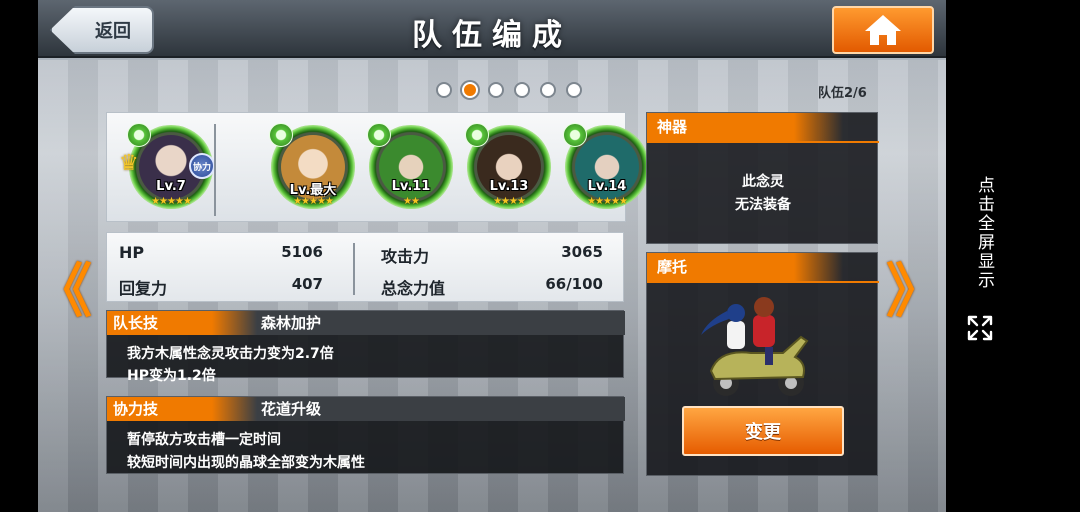  What do you see at coordinates (365, 347) in the screenshot?
I see `leader-skill-panel: 队长技 森林加护 我方木属性念灵攻击力变为2.7倍 HP变为1.2倍` at bounding box center [365, 347].